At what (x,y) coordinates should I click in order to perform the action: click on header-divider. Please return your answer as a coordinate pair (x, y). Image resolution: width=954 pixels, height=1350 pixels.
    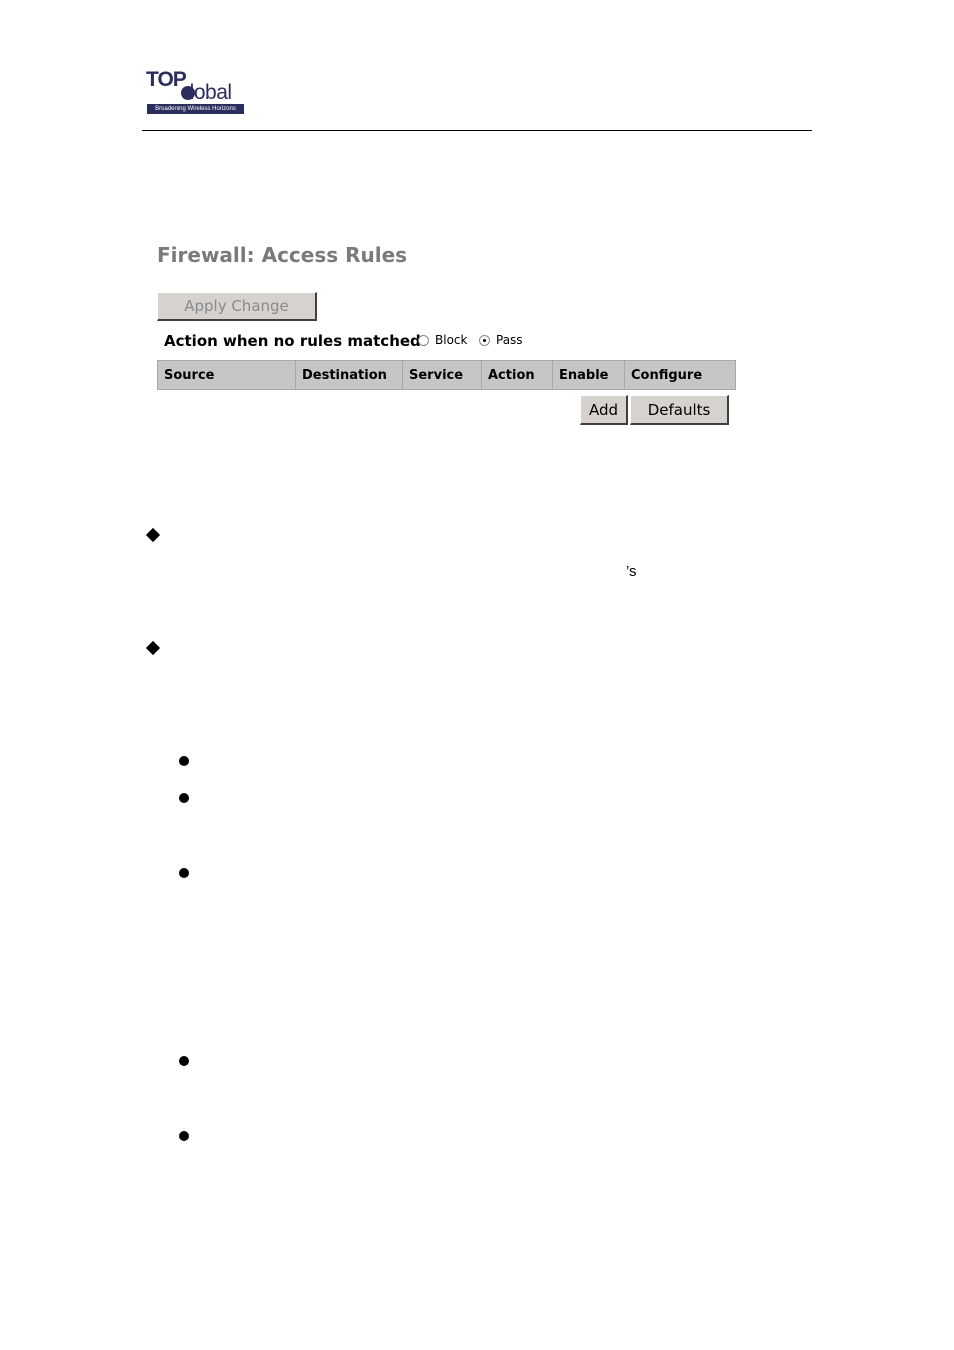
    Looking at the image, I should click on (477, 130).